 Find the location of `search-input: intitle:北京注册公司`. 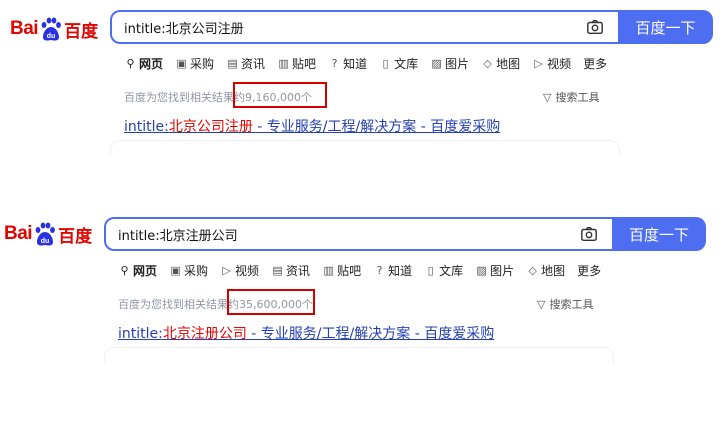

search-input: intitle:北京注册公司 is located at coordinates (343, 234).